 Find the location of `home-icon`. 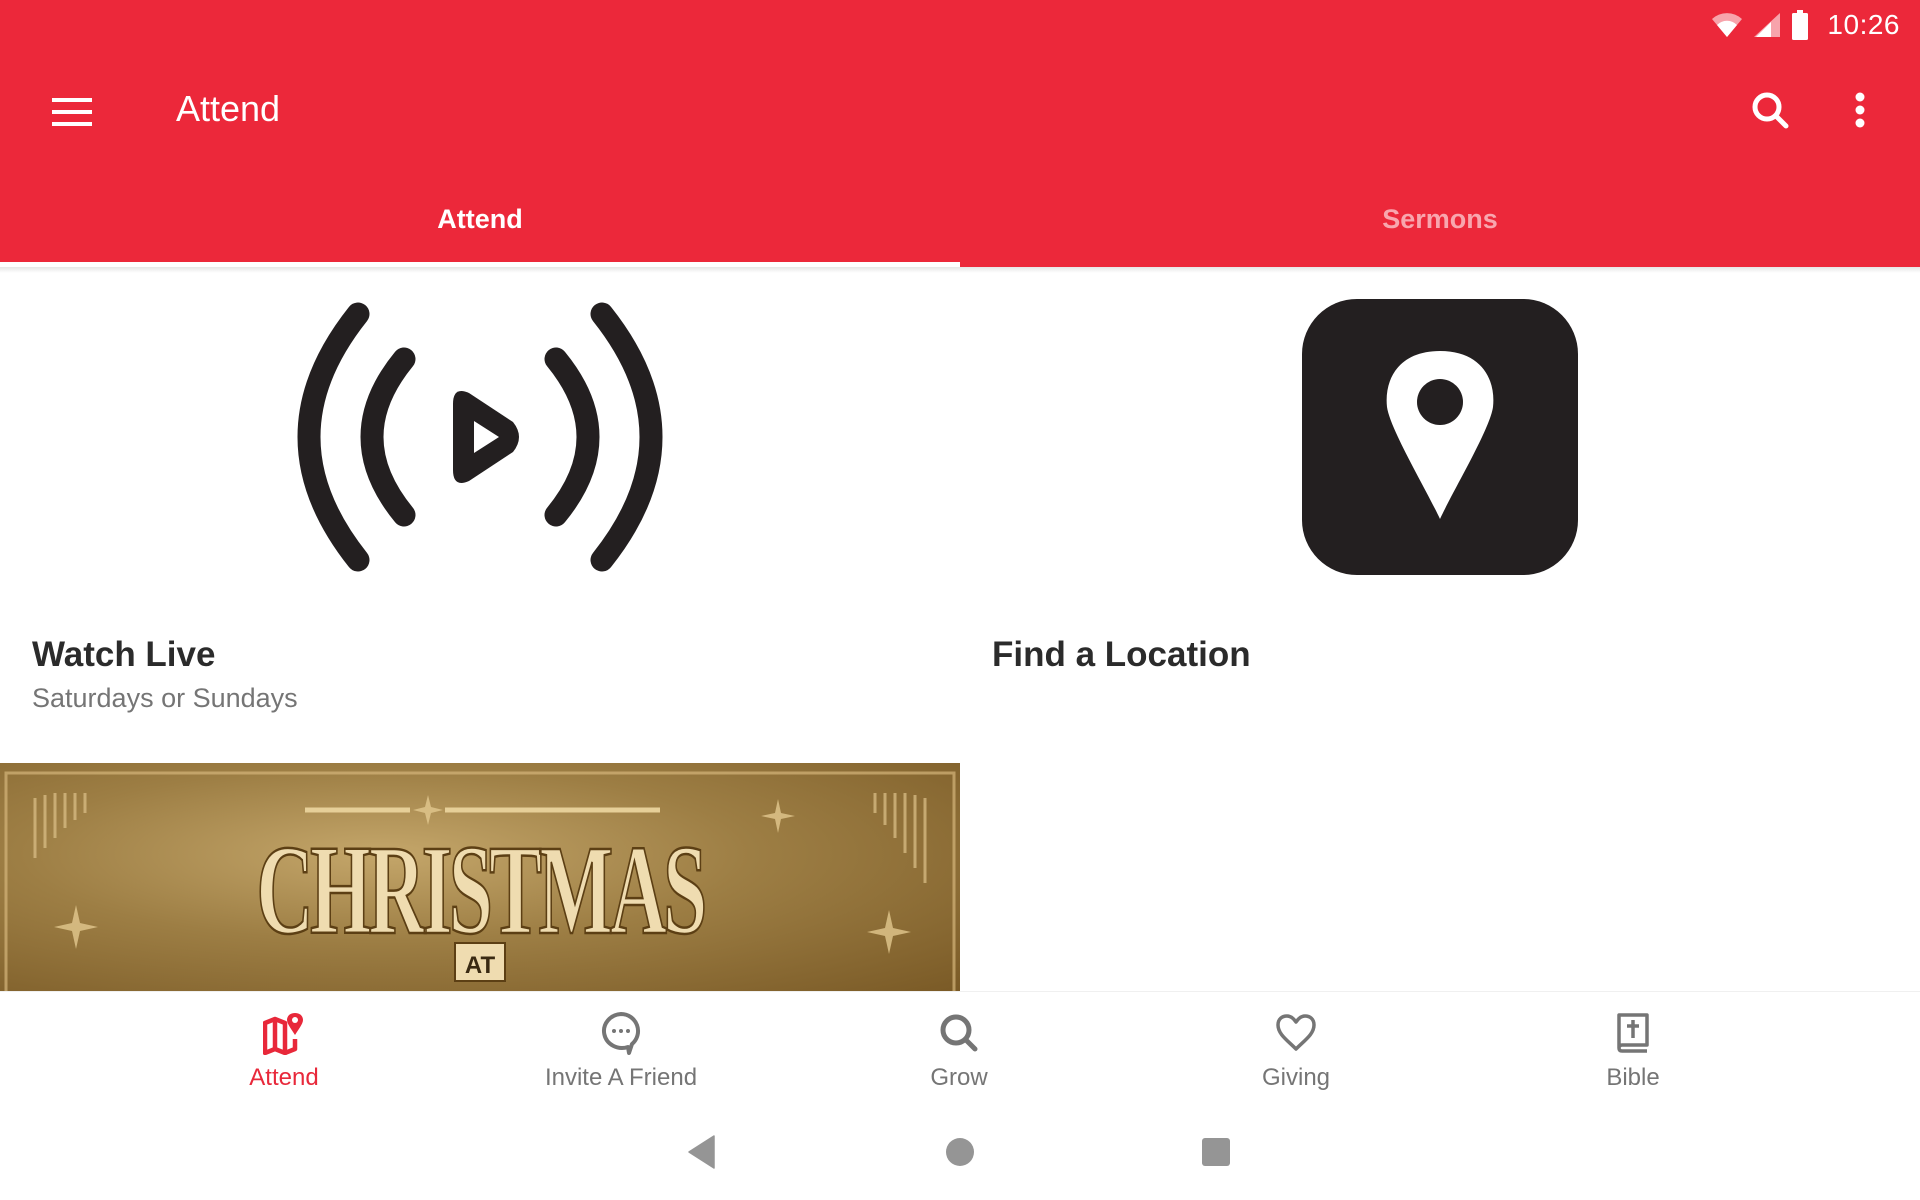

home-icon is located at coordinates (960, 1152).